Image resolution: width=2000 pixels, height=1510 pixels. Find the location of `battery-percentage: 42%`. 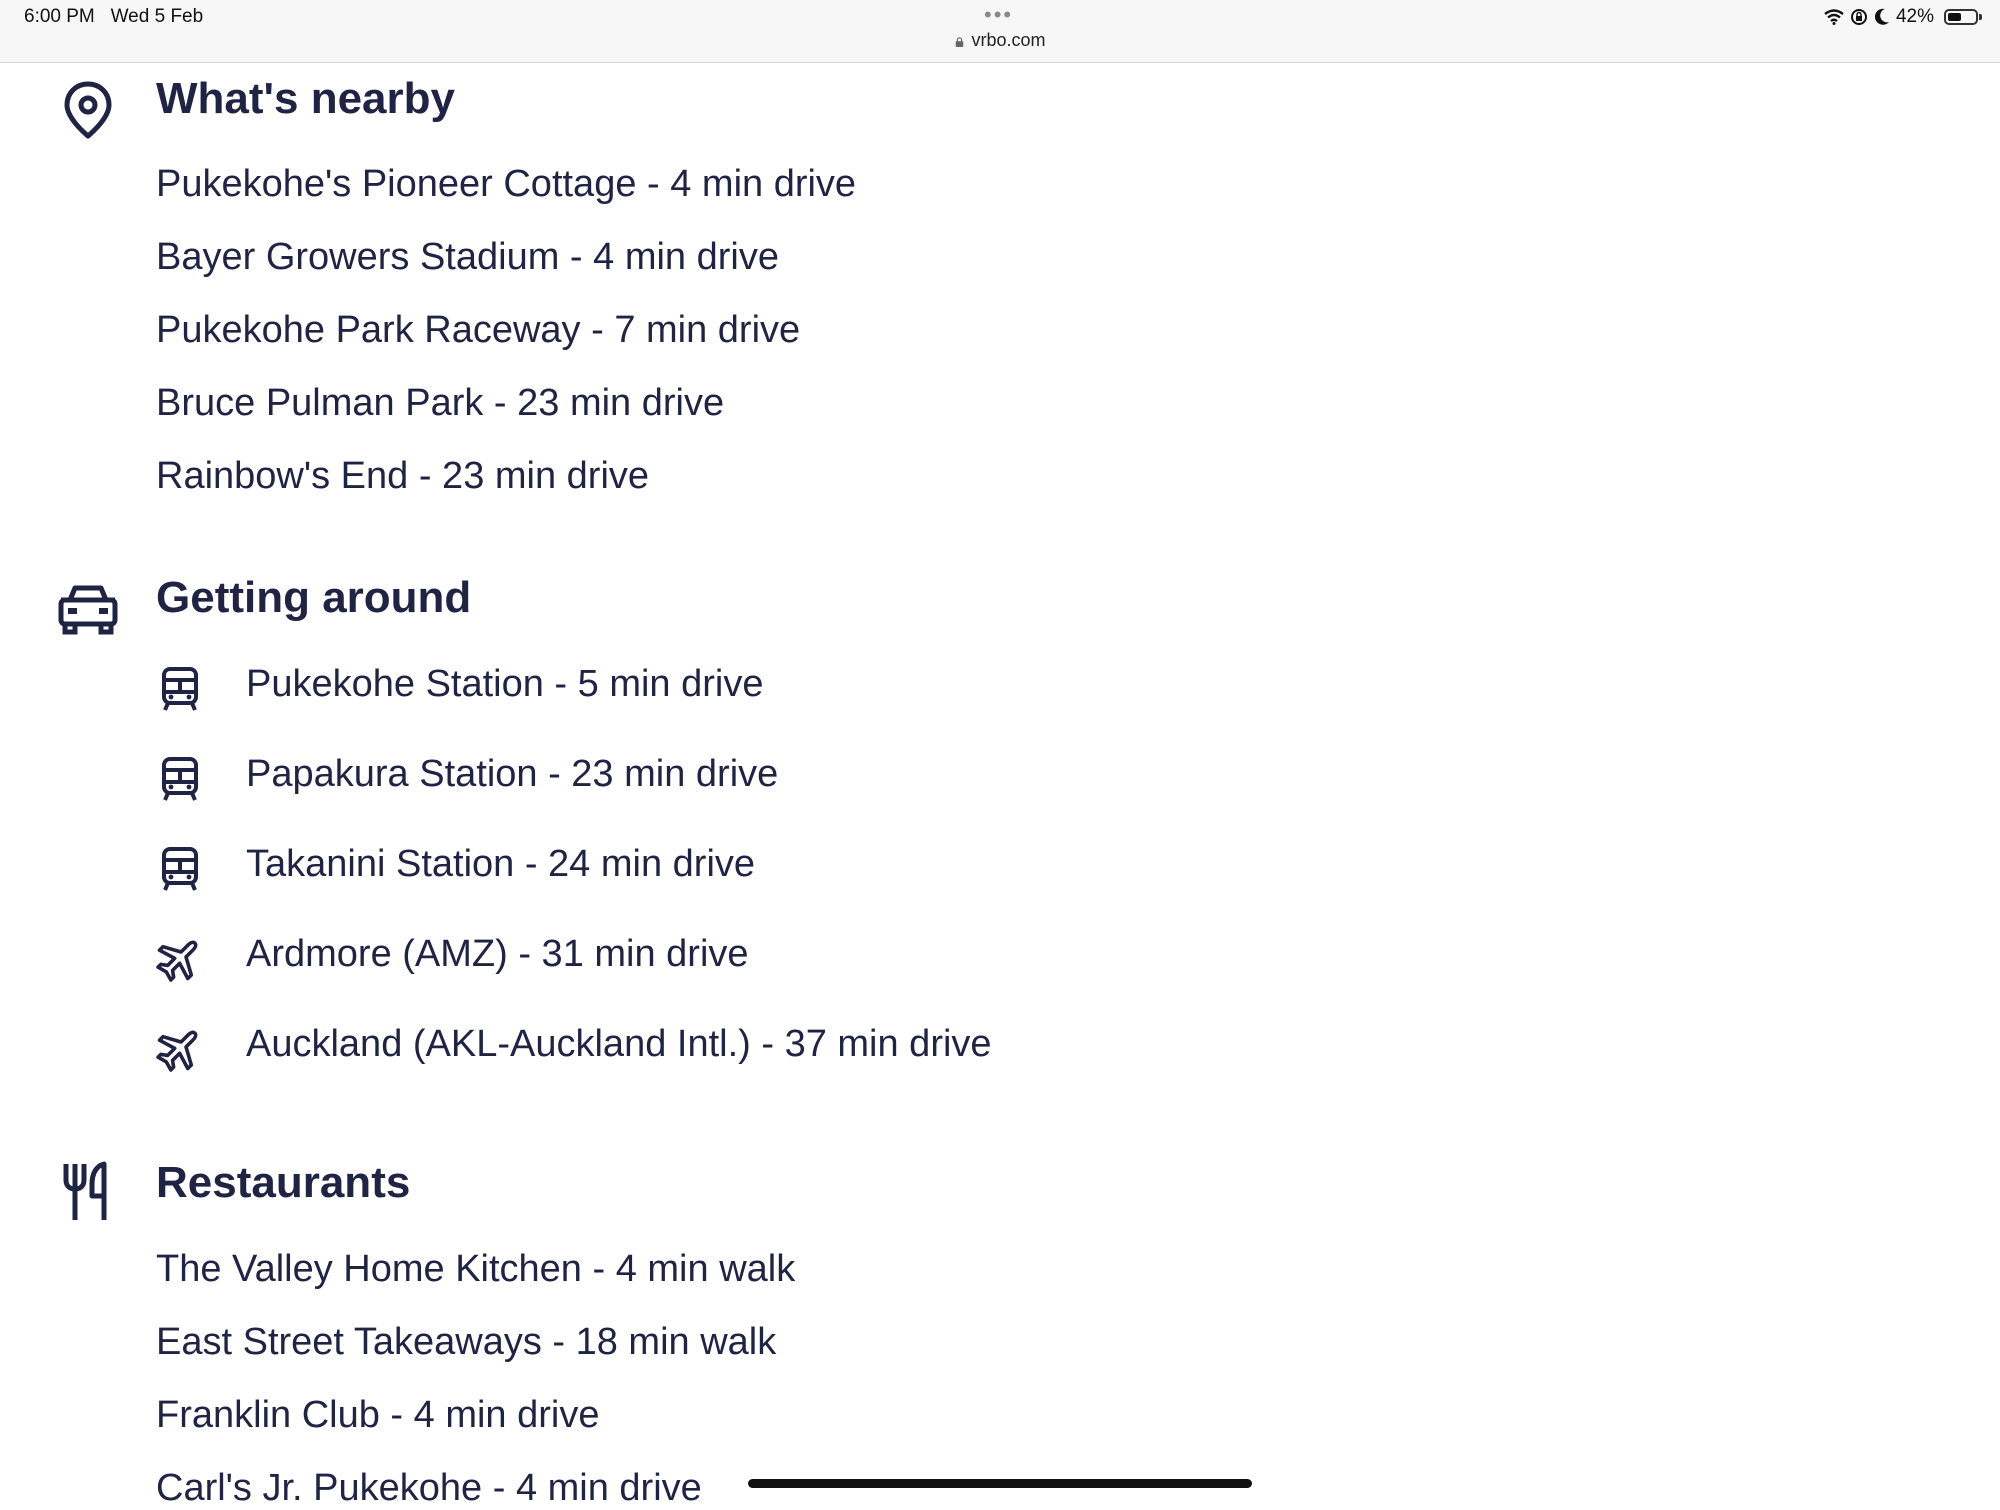

battery-percentage: 42% is located at coordinates (1914, 16).